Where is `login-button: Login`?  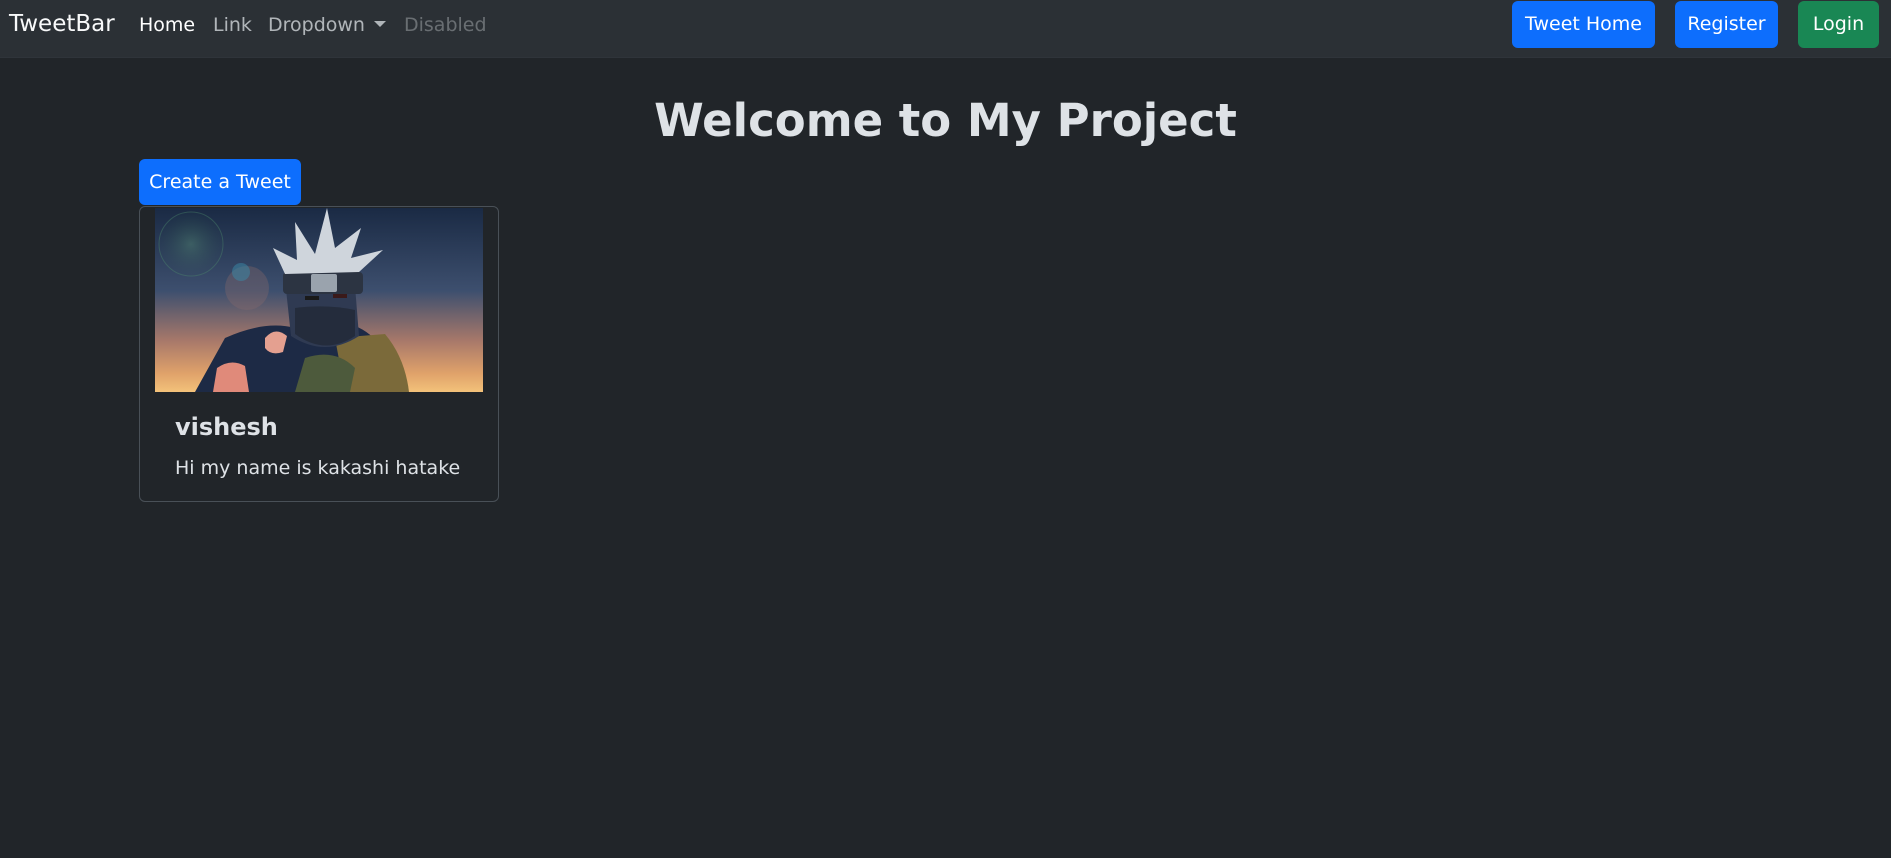
login-button: Login is located at coordinates (1838, 24).